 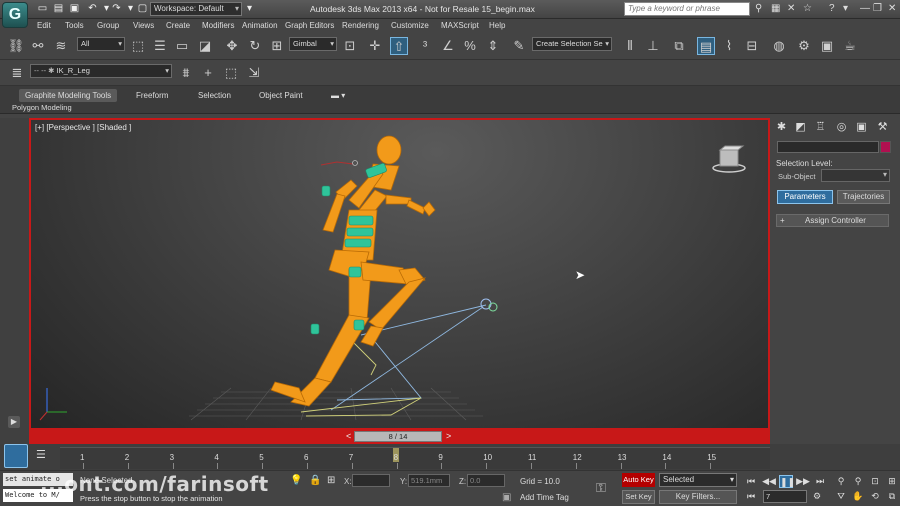 What do you see at coordinates (313, 44) in the screenshot?
I see `reference-coordinate-dropdown: Gimbal ▾` at bounding box center [313, 44].